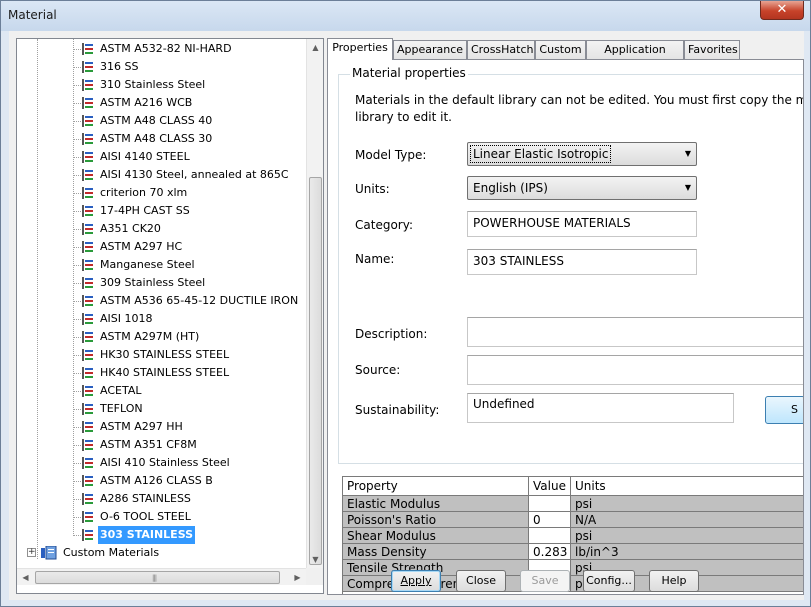 This screenshot has height=607, width=811. What do you see at coordinates (582, 154) in the screenshot?
I see `model-type-select: Linear Elastic Isotropic ▼` at bounding box center [582, 154].